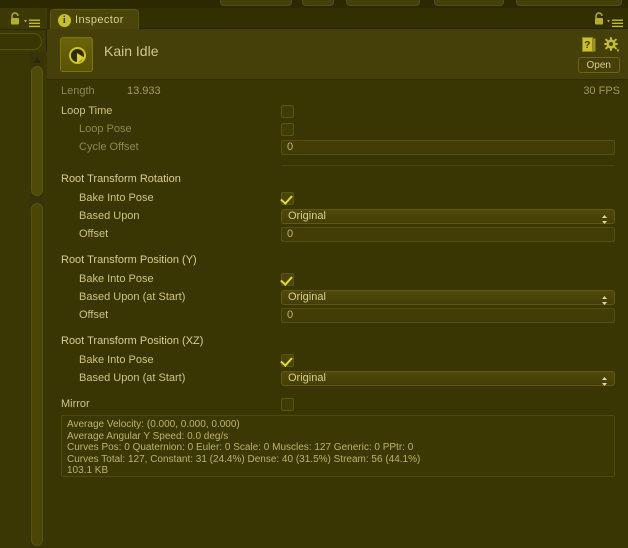 The width and height of the screenshot is (628, 548). Describe the element at coordinates (337, 198) in the screenshot. I see `row-rot-bake-into-pose: Bake Into Pose` at that location.